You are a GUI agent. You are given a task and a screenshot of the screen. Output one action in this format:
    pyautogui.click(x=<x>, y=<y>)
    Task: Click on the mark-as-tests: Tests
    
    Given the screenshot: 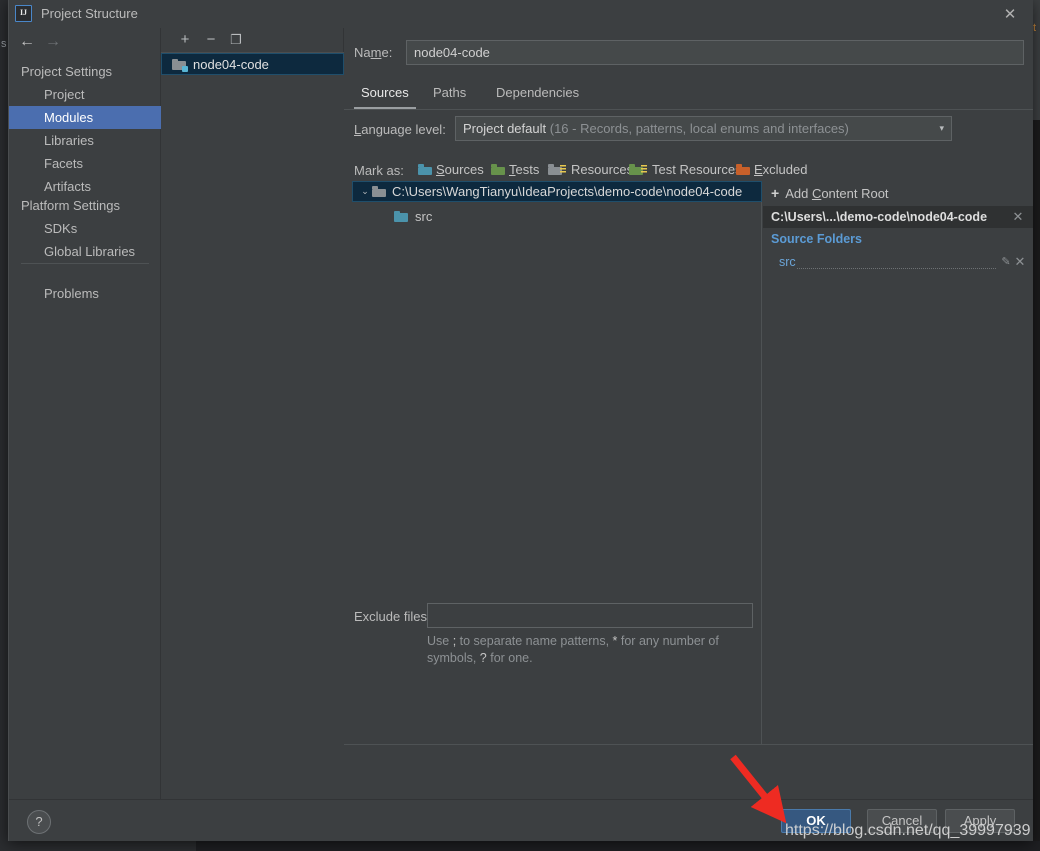 What is the action you would take?
    pyautogui.click(x=515, y=169)
    